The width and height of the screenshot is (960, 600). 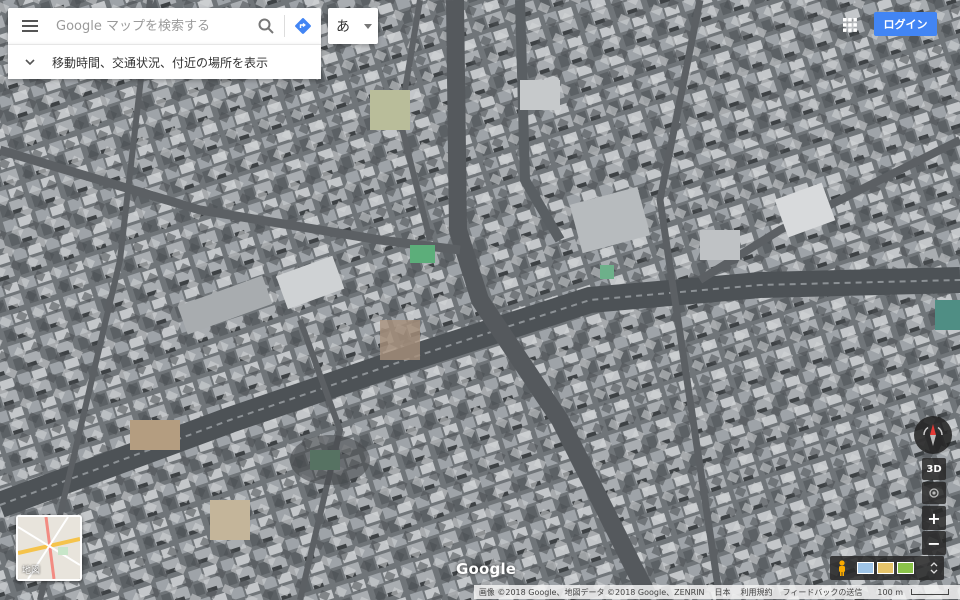 I want to click on map-layer-toggle: 地図, so click(x=49, y=548).